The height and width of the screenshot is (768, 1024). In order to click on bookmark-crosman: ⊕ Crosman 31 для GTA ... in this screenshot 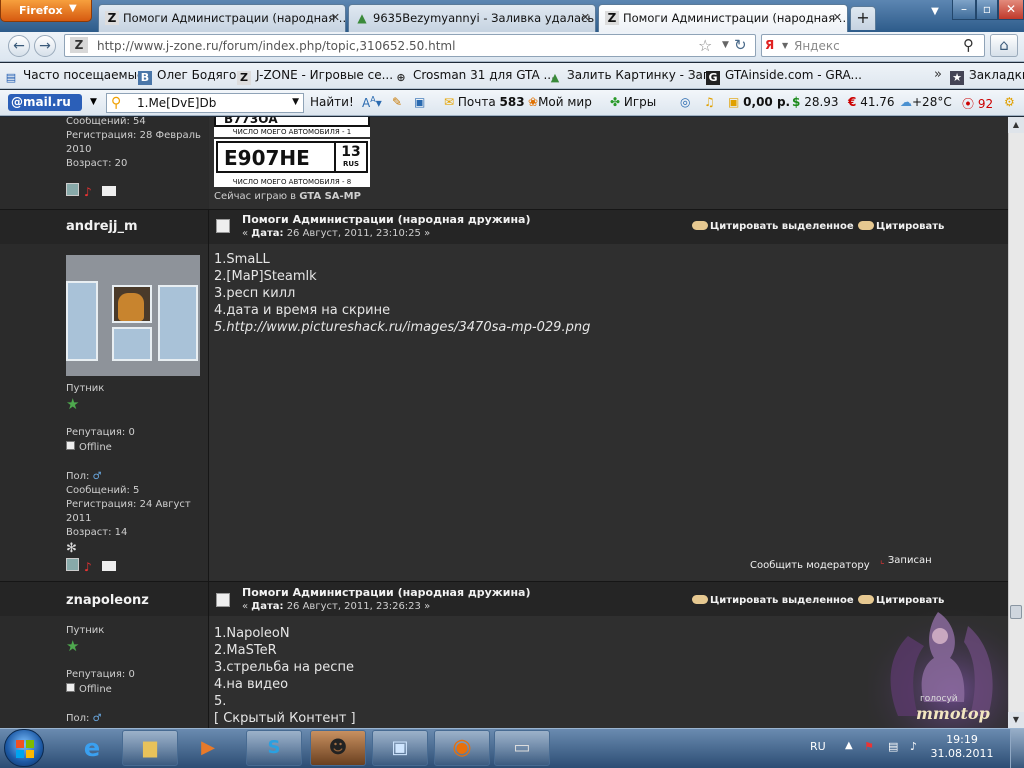, I will do `click(474, 76)`.